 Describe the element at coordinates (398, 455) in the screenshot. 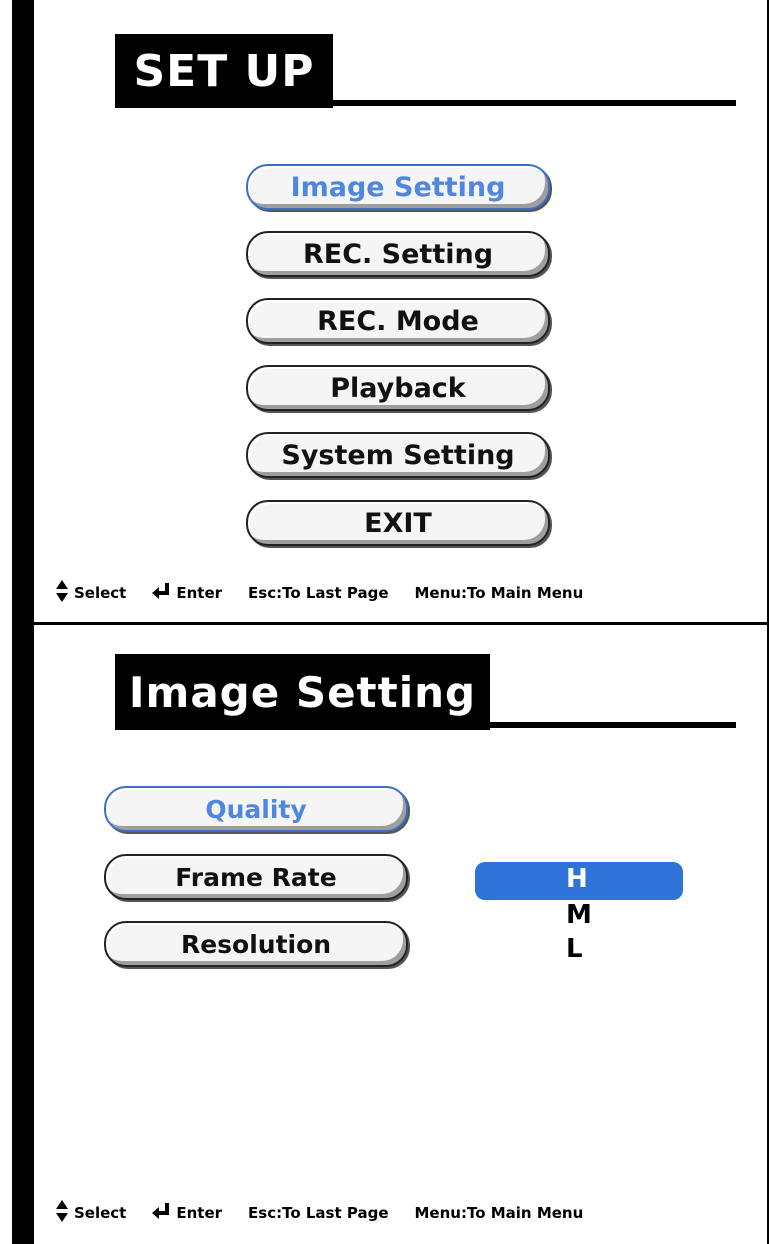

I see `system-setting-button: System Setting` at that location.